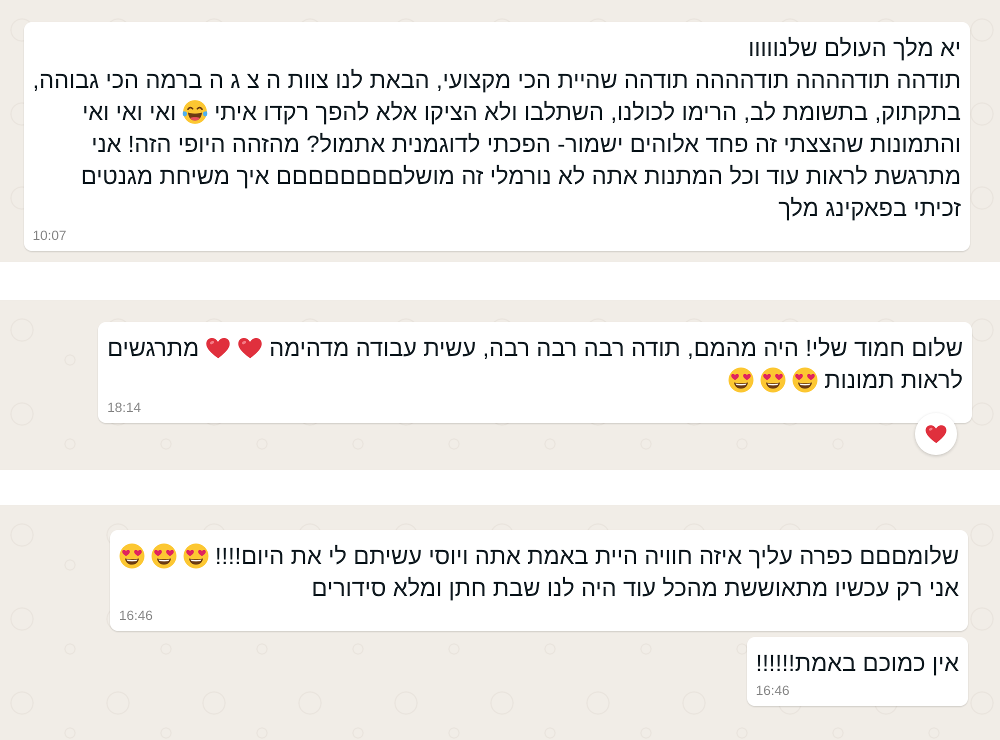 The height and width of the screenshot is (740, 1000). I want to click on message-text: בתקתוק, בתשומת לב, הרימו לכולנו, השתלבו ולא הציקו אלא להפך רקדו איתי, so click(587, 112).